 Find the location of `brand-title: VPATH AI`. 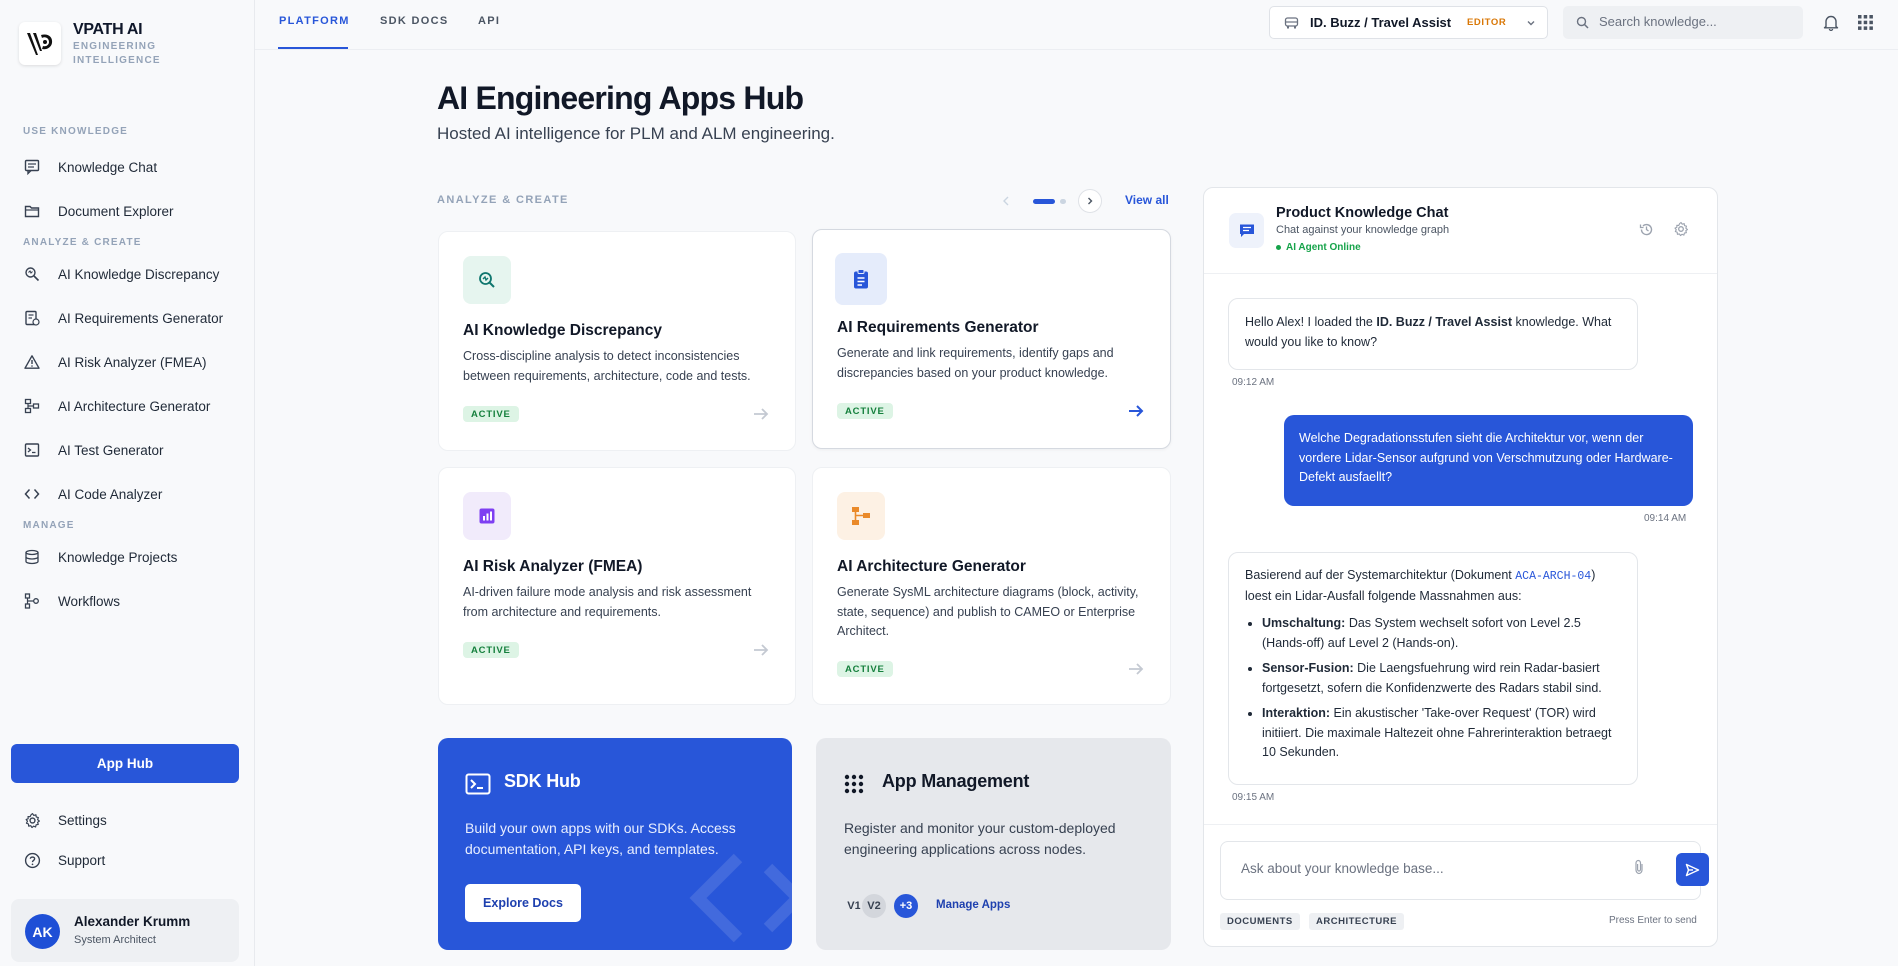

brand-title: VPATH AI is located at coordinates (108, 29).